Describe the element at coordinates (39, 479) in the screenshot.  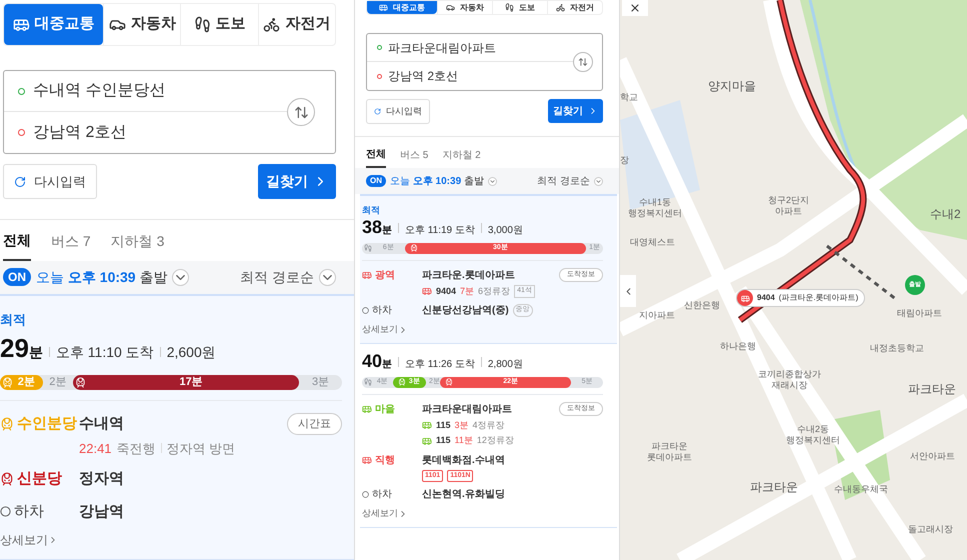
I see `line-label: 신분당` at that location.